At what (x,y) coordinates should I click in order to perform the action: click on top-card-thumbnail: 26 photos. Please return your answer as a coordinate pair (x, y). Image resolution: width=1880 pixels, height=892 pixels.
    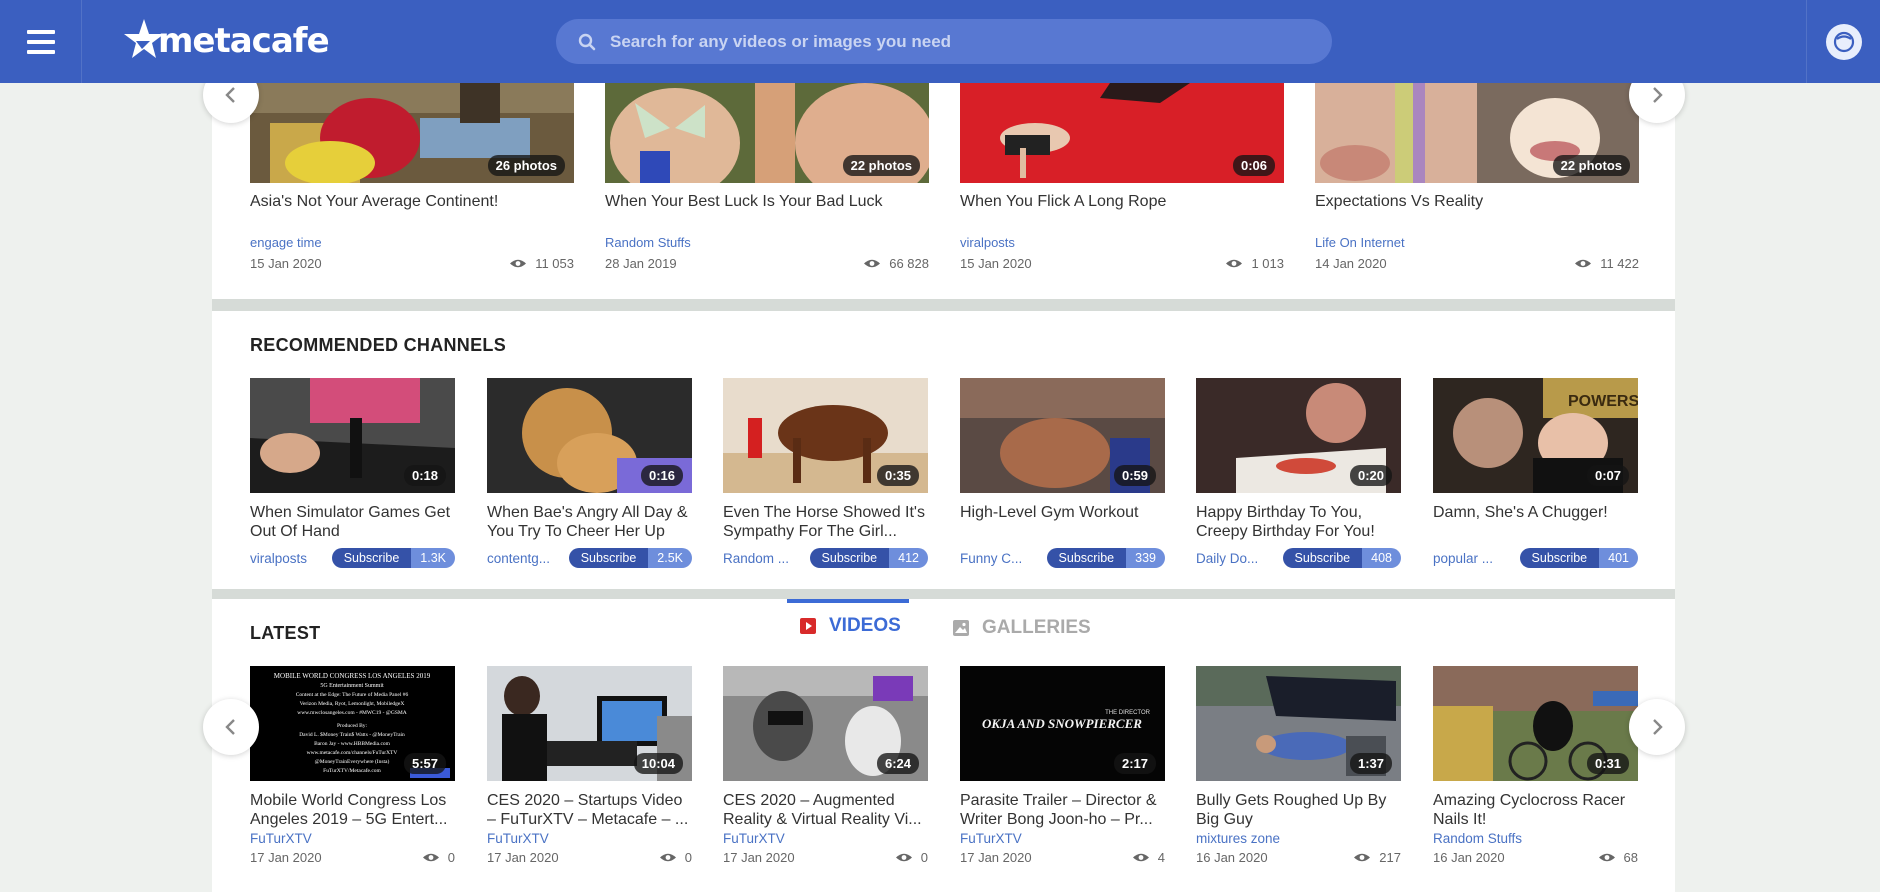
    Looking at the image, I should click on (412, 133).